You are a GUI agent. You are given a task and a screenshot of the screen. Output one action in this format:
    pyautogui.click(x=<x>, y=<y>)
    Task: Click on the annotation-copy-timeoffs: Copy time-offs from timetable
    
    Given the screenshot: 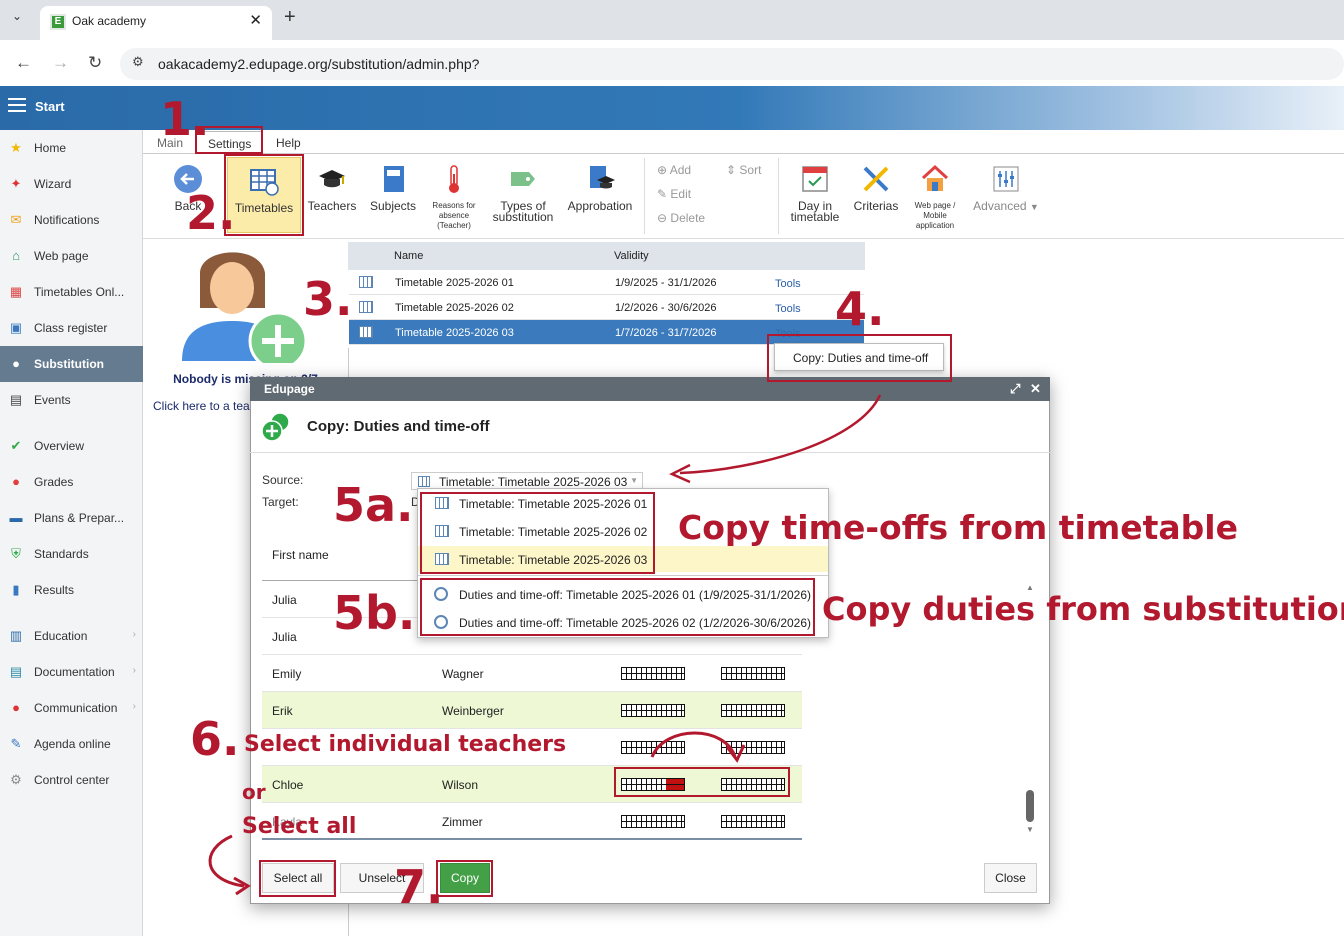 What is the action you would take?
    pyautogui.click(x=958, y=527)
    